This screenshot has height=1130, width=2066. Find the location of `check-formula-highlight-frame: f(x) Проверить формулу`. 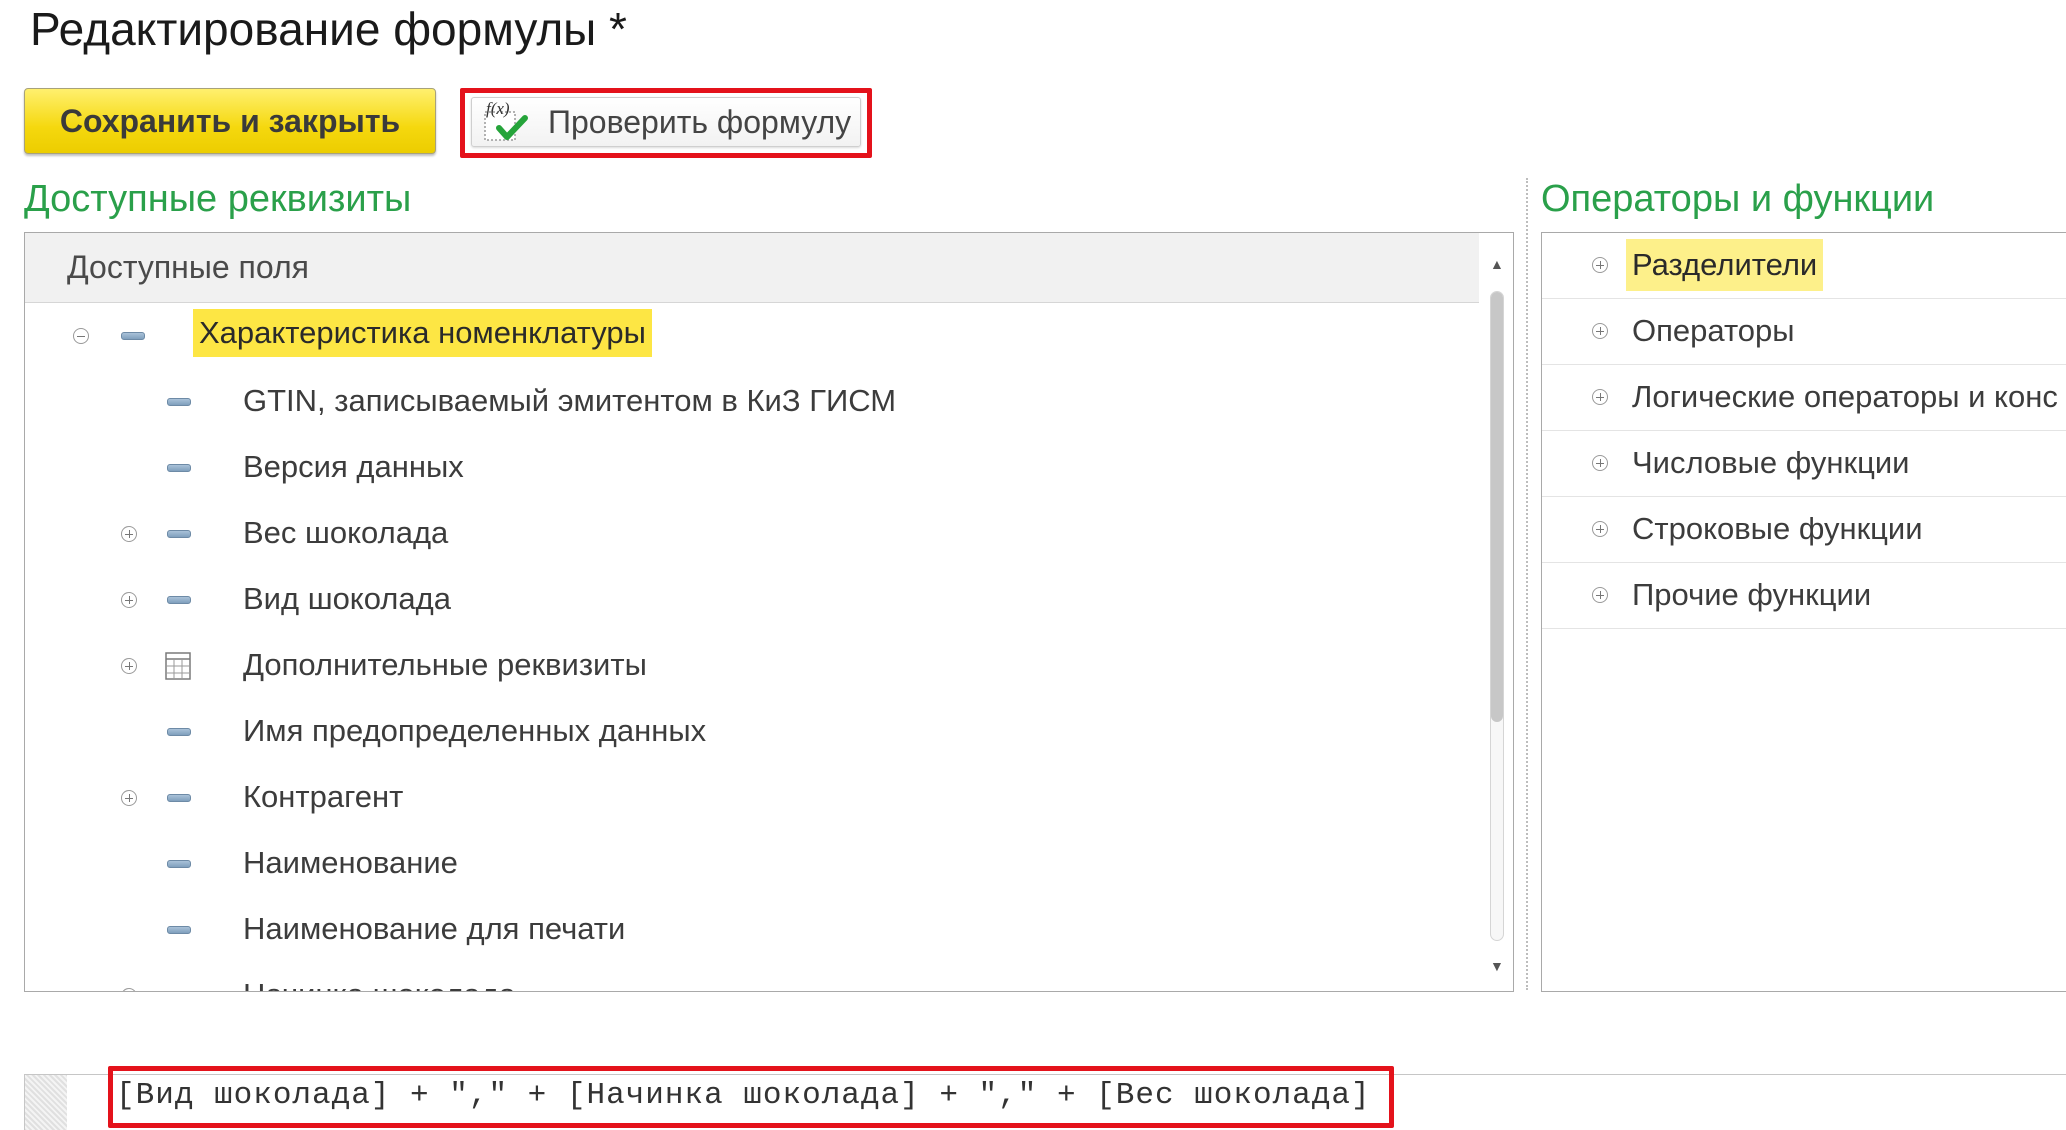

check-formula-highlight-frame: f(x) Проверить формулу is located at coordinates (666, 123).